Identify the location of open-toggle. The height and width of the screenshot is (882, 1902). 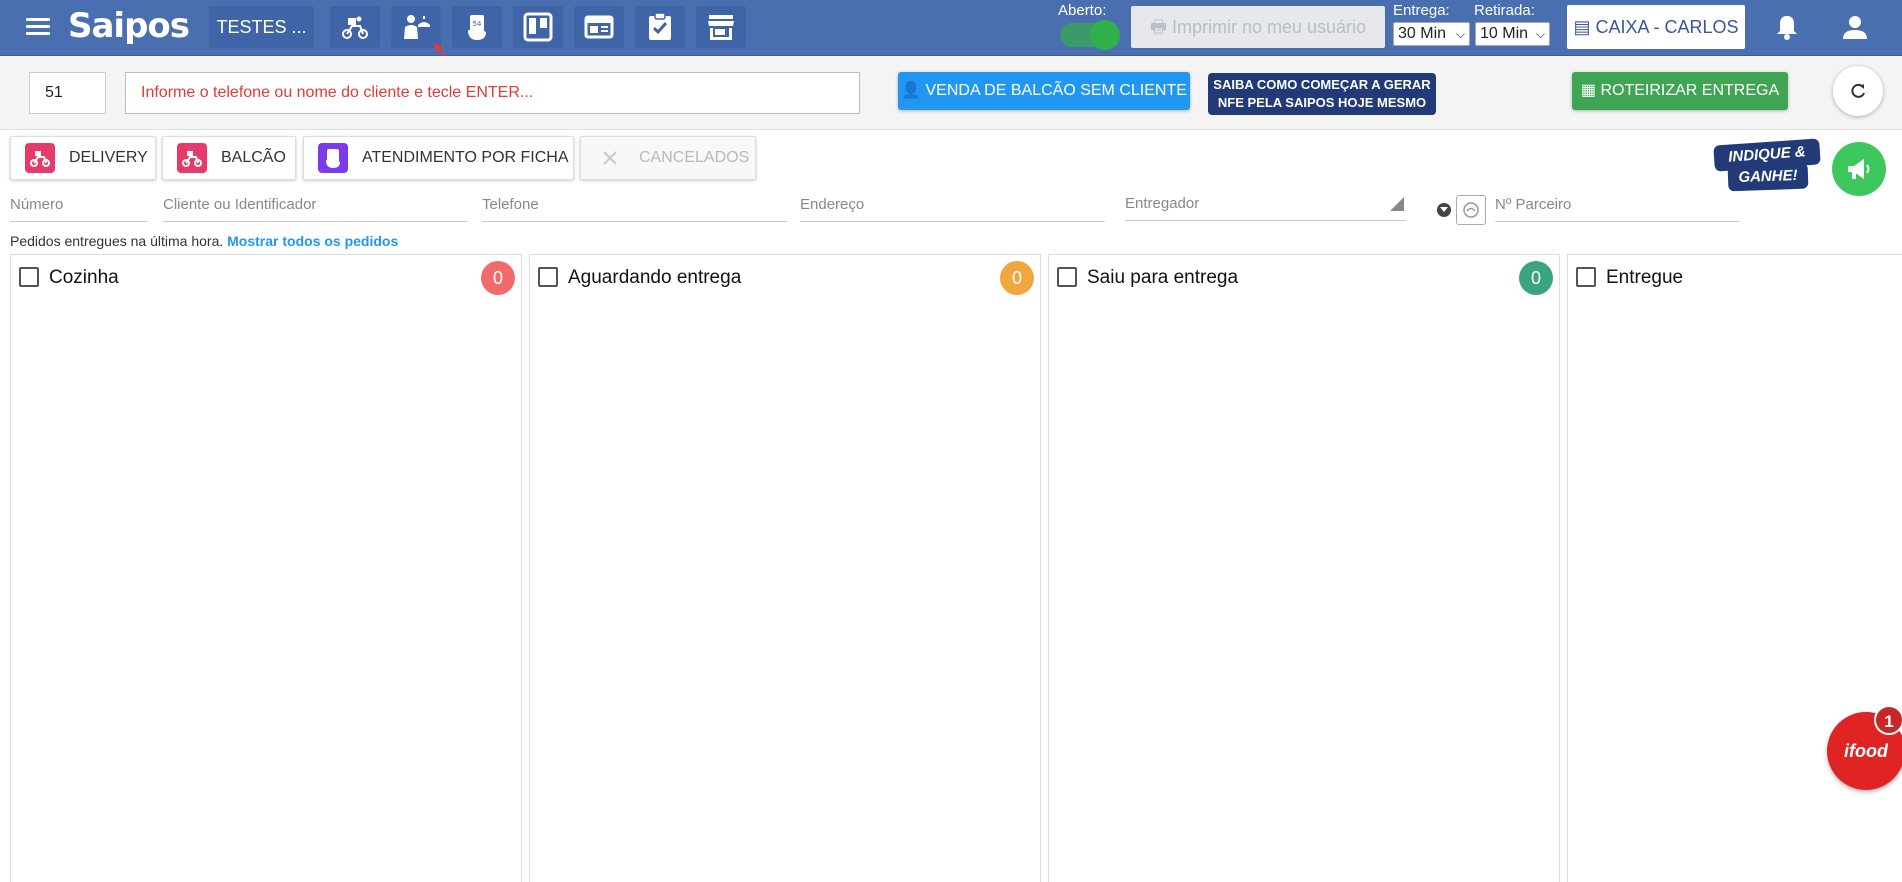
(1090, 35).